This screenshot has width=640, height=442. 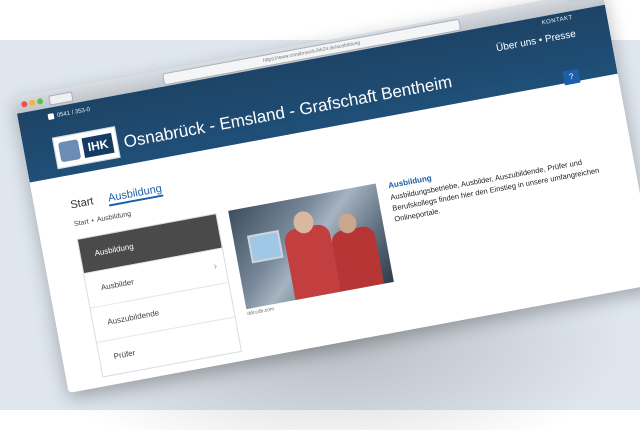 What do you see at coordinates (51, 117) in the screenshot?
I see `phone-icon` at bounding box center [51, 117].